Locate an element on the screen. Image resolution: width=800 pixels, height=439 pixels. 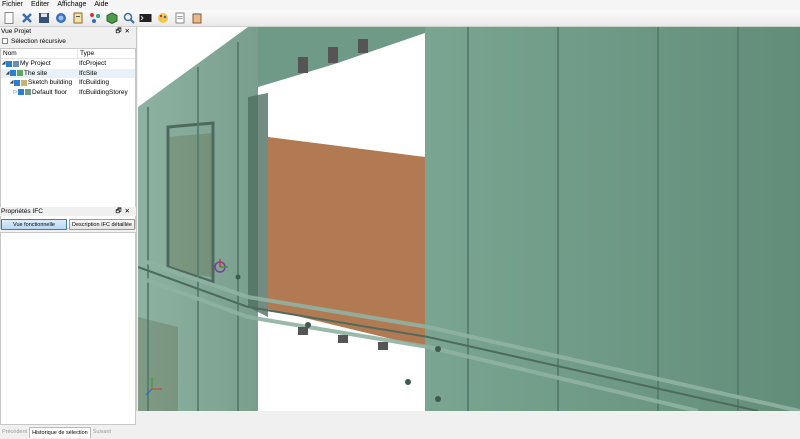
recursive-checkbox is located at coordinates (5, 41).